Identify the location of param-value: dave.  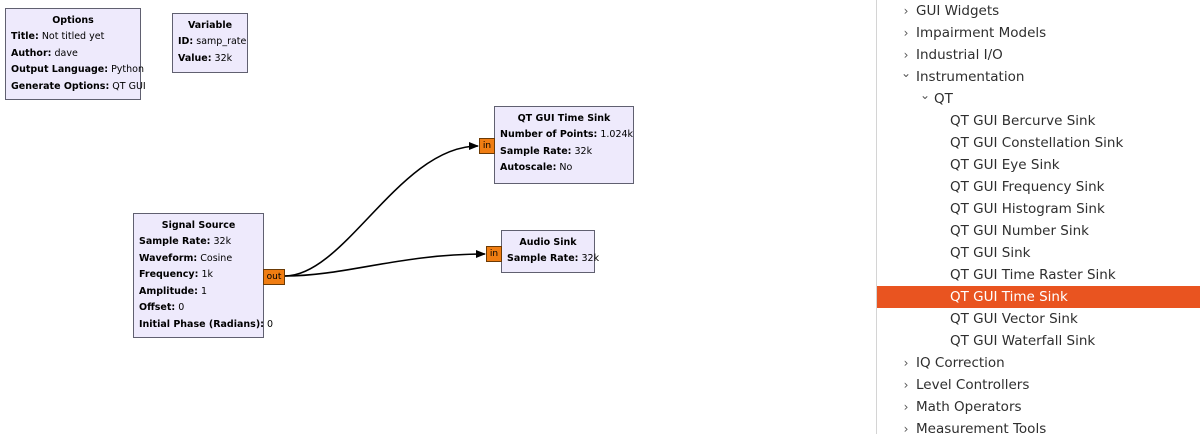
(66, 53).